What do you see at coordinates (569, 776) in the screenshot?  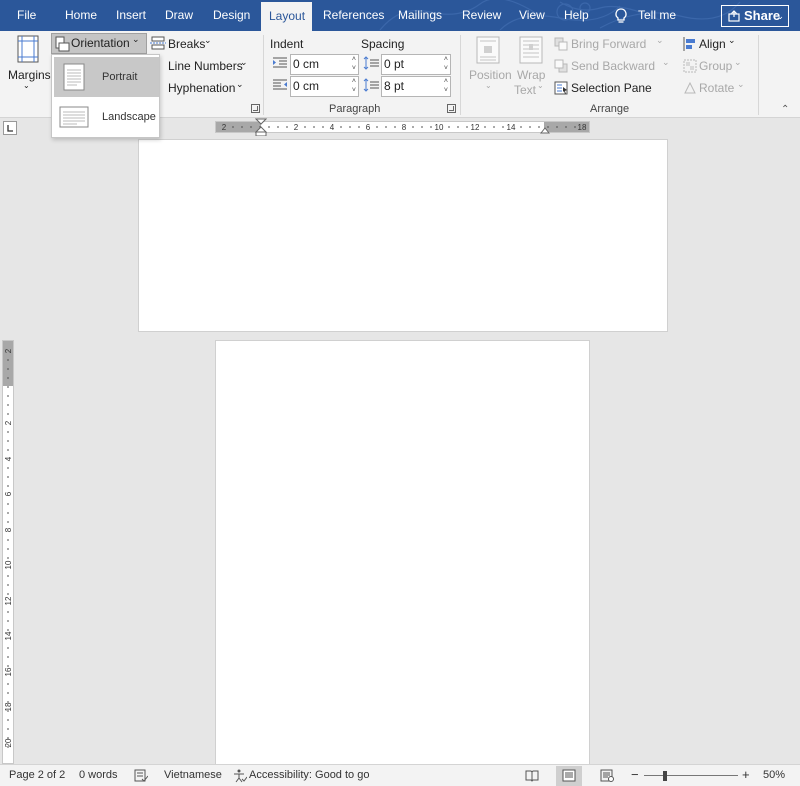 I see `print-layout-button` at bounding box center [569, 776].